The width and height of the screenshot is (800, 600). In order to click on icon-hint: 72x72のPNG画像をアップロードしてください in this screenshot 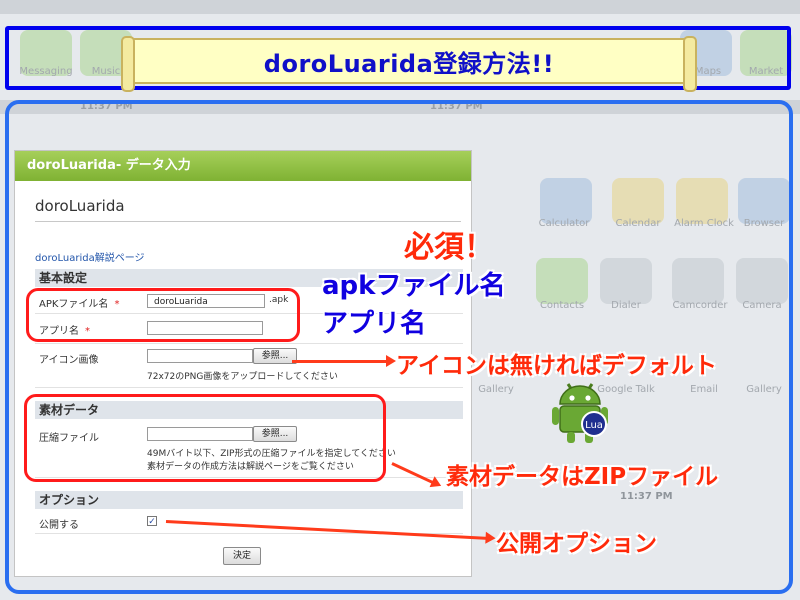, I will do `click(242, 377)`.